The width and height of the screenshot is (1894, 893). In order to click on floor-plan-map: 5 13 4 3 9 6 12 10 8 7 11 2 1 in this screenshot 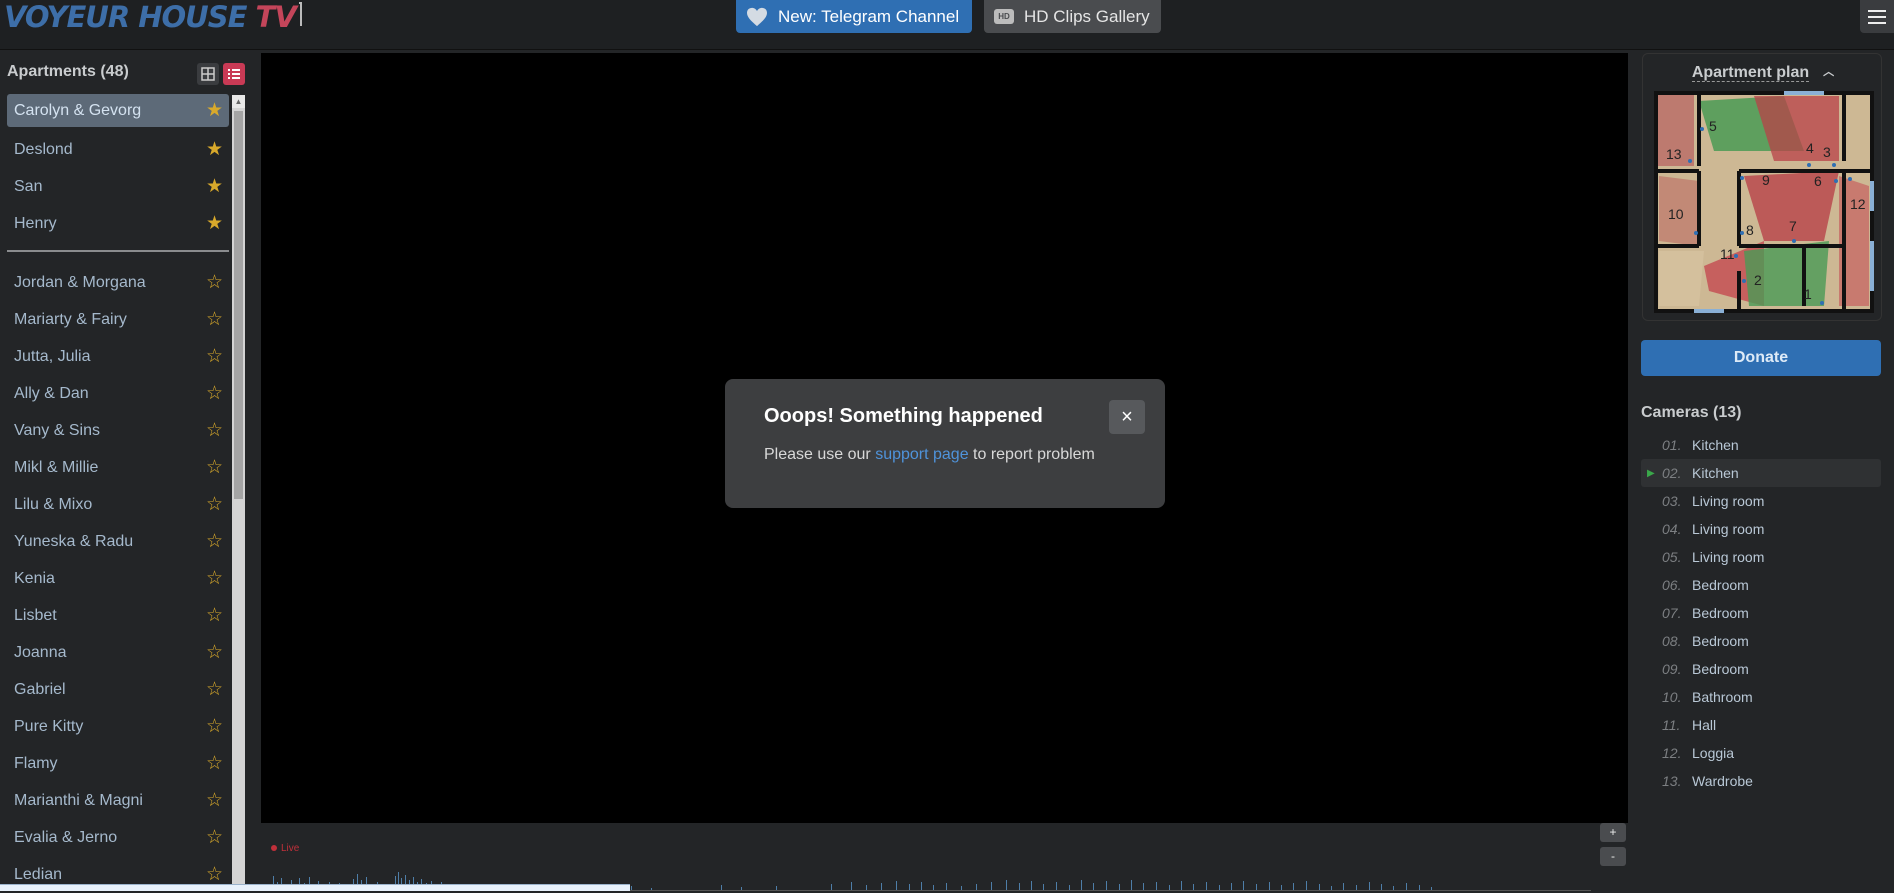, I will do `click(1764, 202)`.